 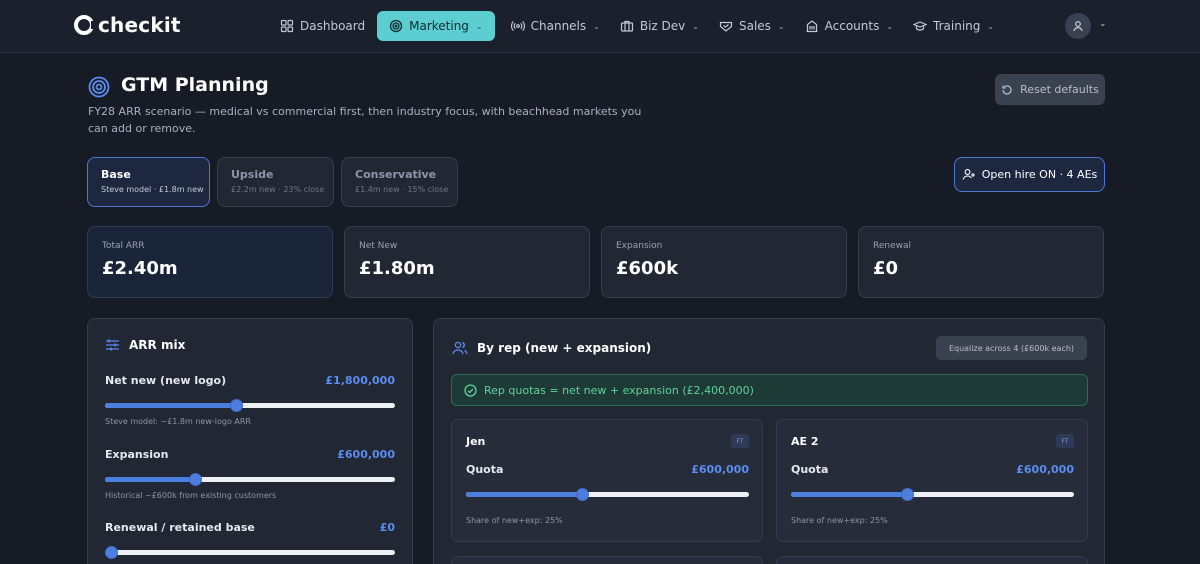 What do you see at coordinates (252, 174) in the screenshot?
I see `scenario-name: Upside` at bounding box center [252, 174].